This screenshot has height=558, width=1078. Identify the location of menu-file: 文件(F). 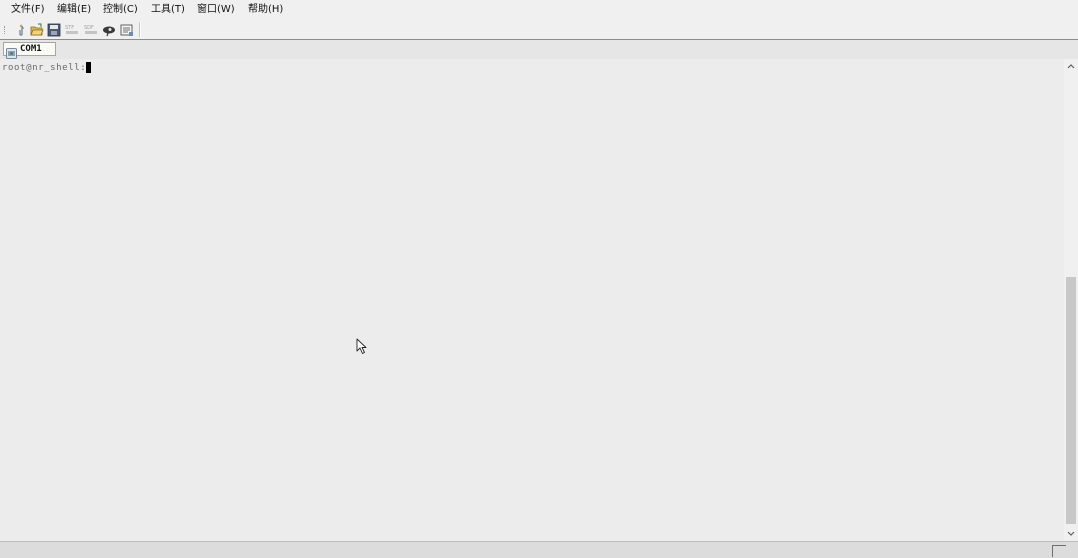
(28, 10).